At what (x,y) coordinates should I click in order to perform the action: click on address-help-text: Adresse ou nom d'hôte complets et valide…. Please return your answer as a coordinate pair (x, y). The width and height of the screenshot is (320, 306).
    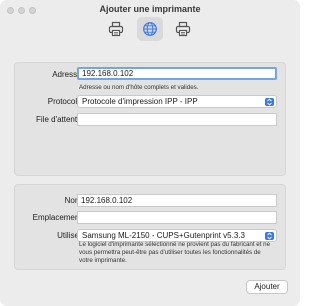
    Looking at the image, I should click on (139, 87).